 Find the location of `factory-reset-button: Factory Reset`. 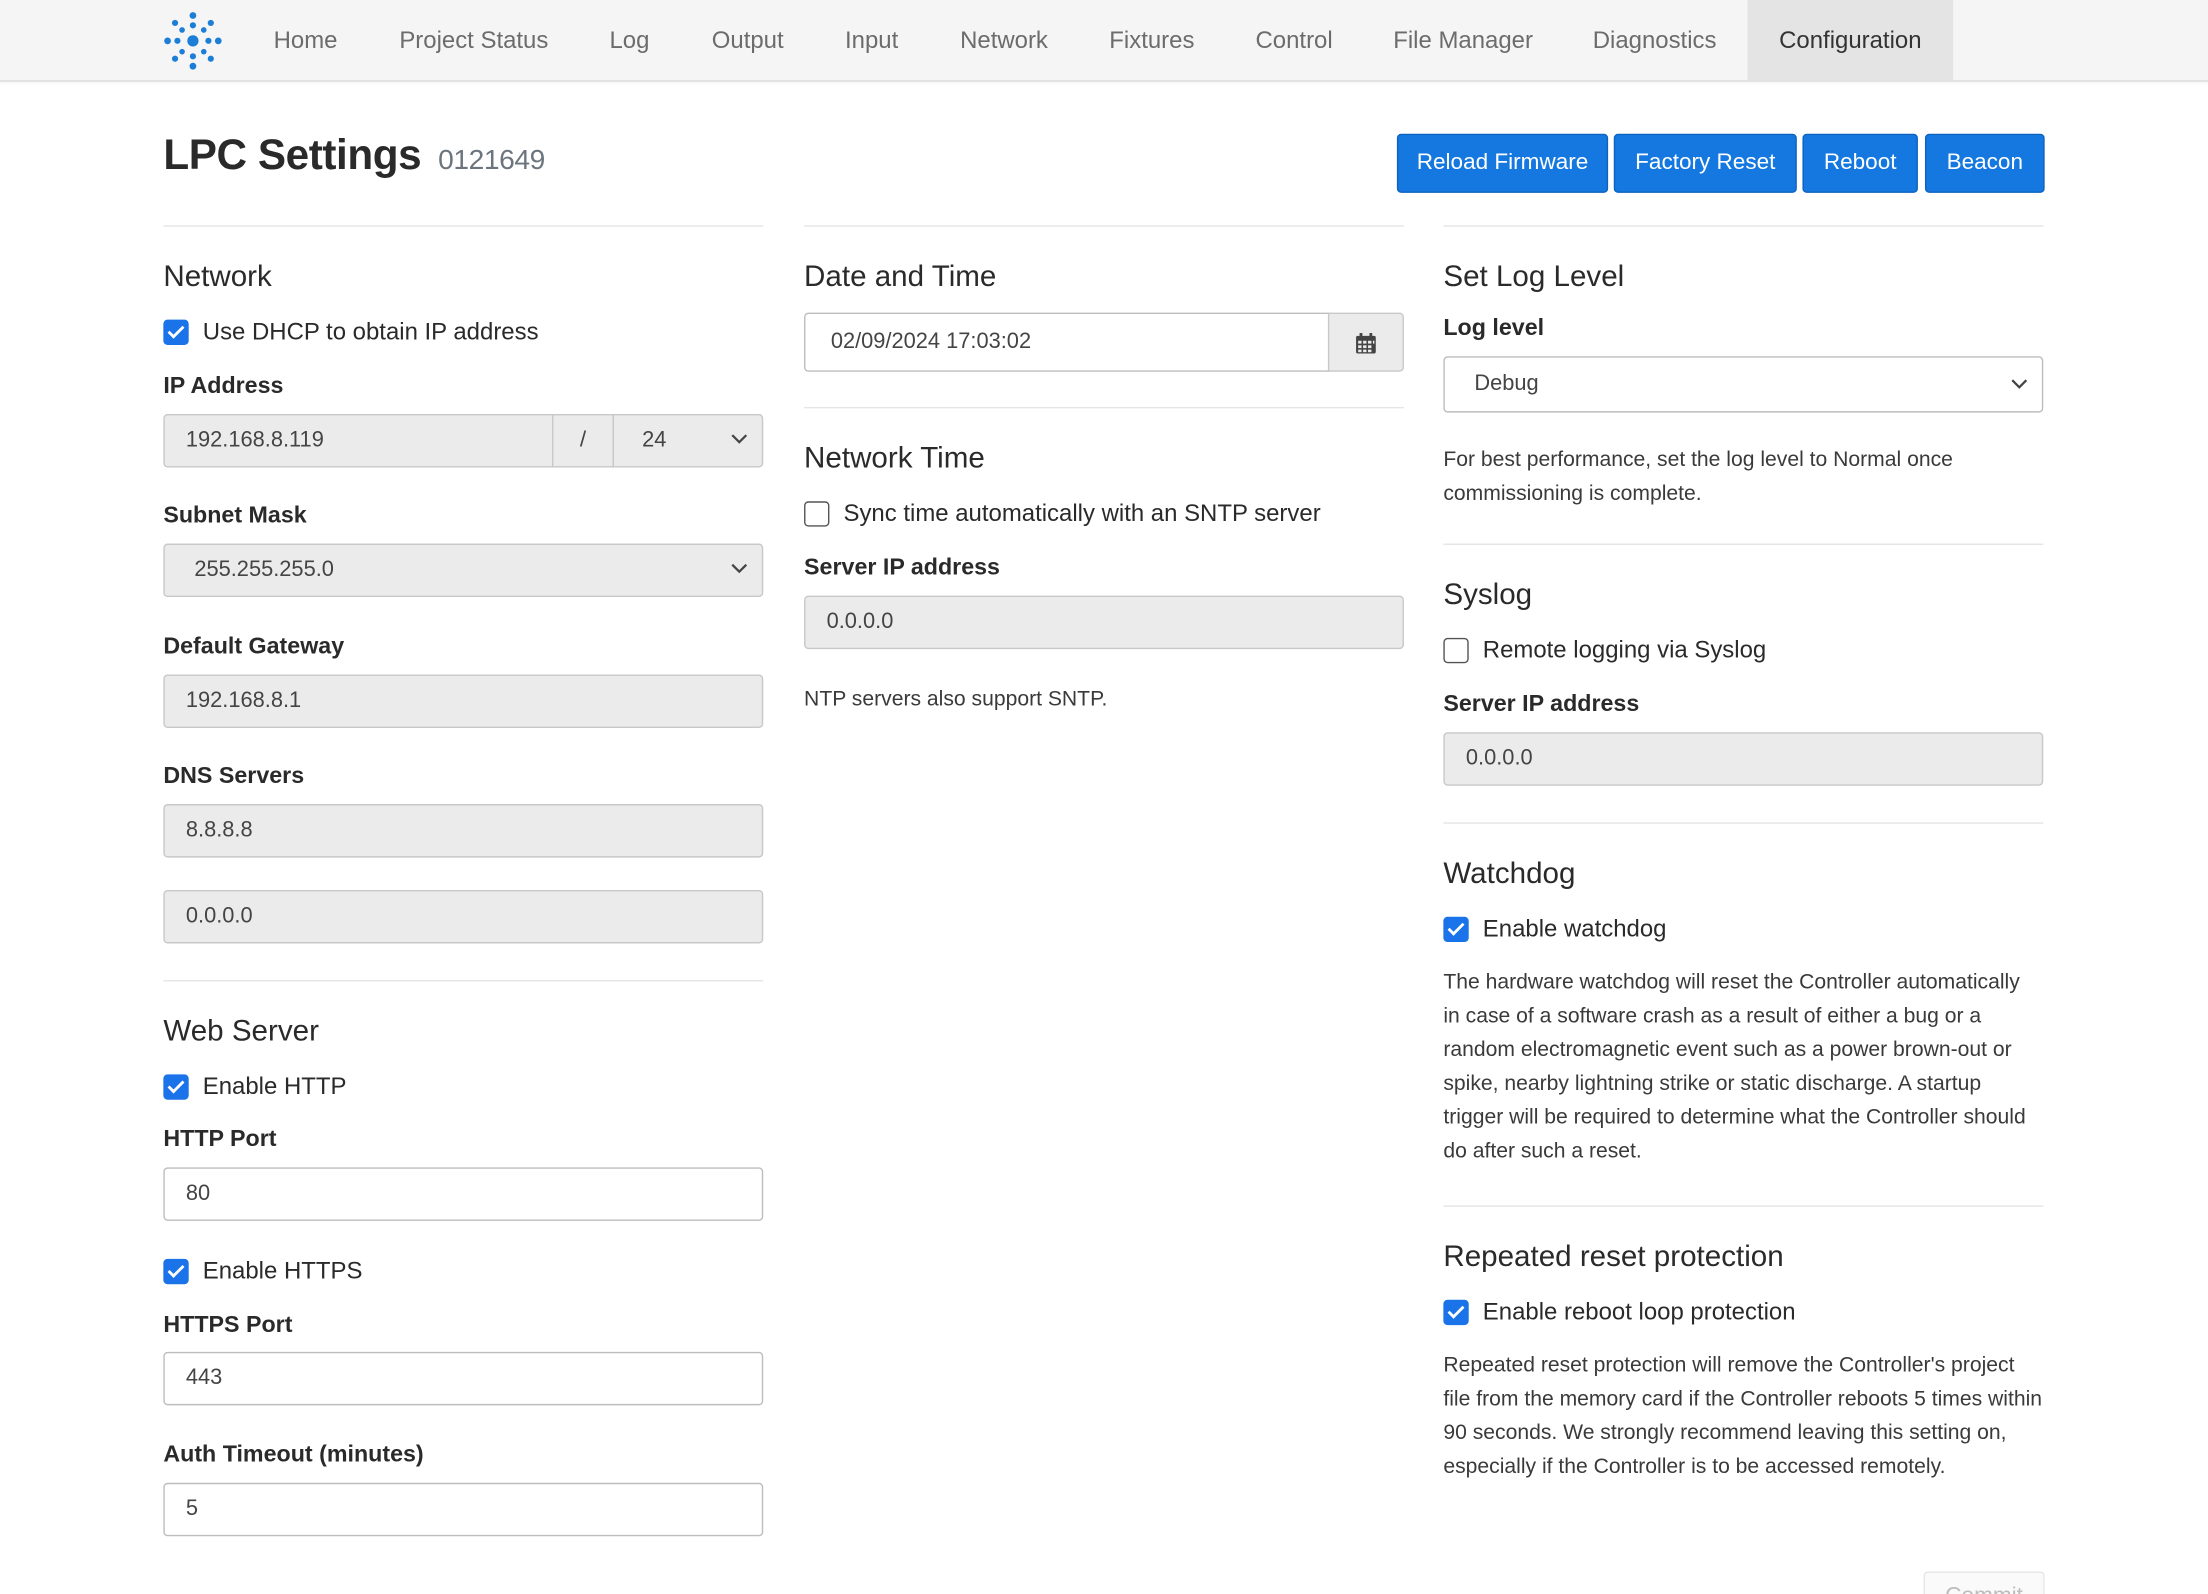

factory-reset-button: Factory Reset is located at coordinates (1705, 163).